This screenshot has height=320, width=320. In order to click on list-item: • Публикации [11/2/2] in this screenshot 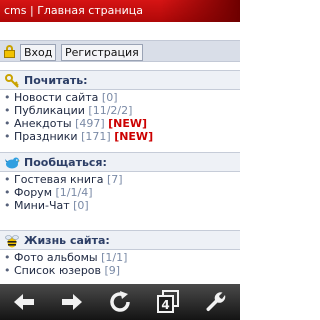, I will do `click(122, 110)`.